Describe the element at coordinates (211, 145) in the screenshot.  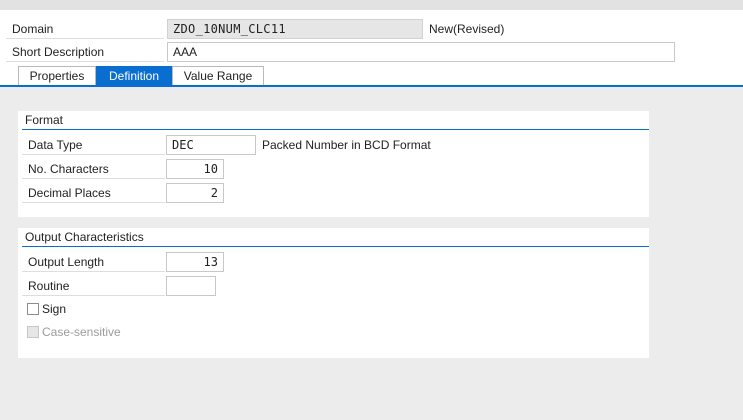
I see `data-type-input: DEC` at that location.